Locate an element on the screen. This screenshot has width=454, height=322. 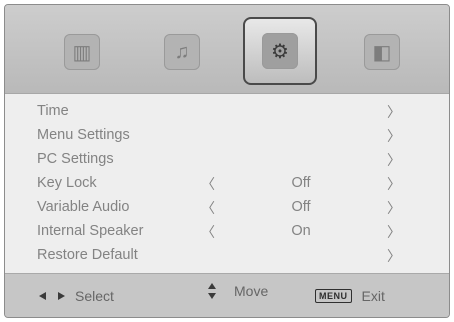
tab-picture: ▥ is located at coordinates (82, 52).